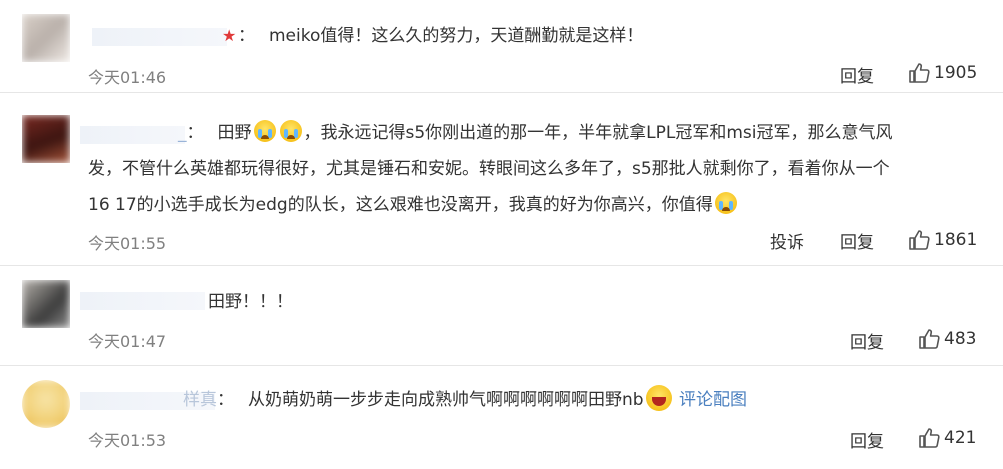 The image size is (1003, 469). I want to click on like-button: 421, so click(947, 438).